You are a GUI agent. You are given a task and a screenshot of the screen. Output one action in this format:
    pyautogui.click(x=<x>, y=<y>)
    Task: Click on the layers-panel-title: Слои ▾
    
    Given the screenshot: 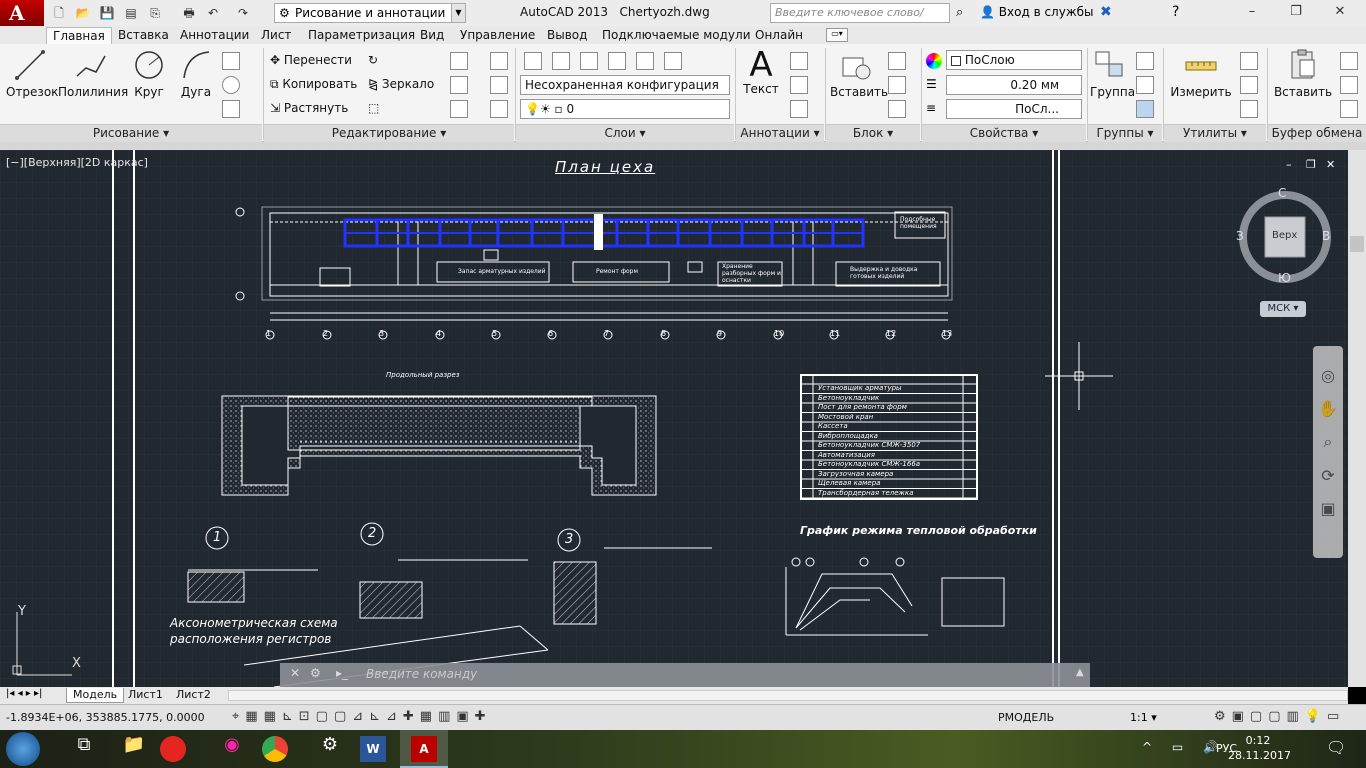 What is the action you would take?
    pyautogui.click(x=625, y=133)
    